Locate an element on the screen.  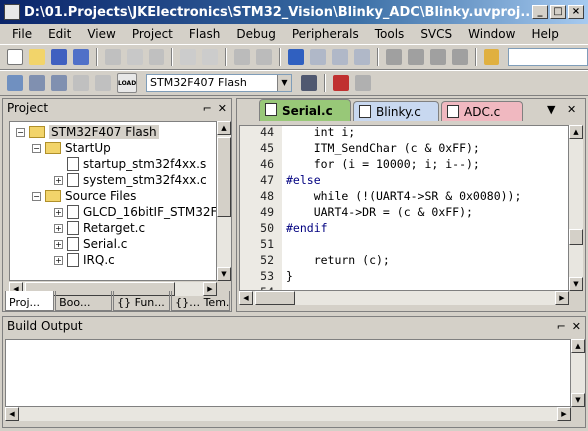
build-icon is located at coordinates (37, 83).